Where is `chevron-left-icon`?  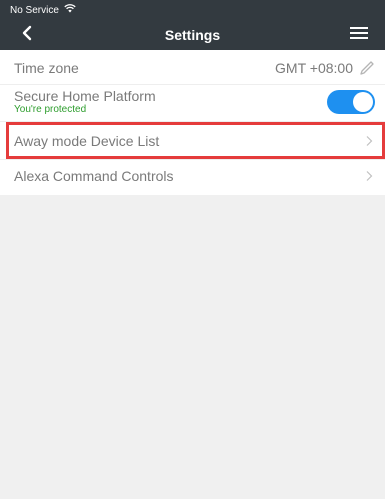 chevron-left-icon is located at coordinates (27, 35).